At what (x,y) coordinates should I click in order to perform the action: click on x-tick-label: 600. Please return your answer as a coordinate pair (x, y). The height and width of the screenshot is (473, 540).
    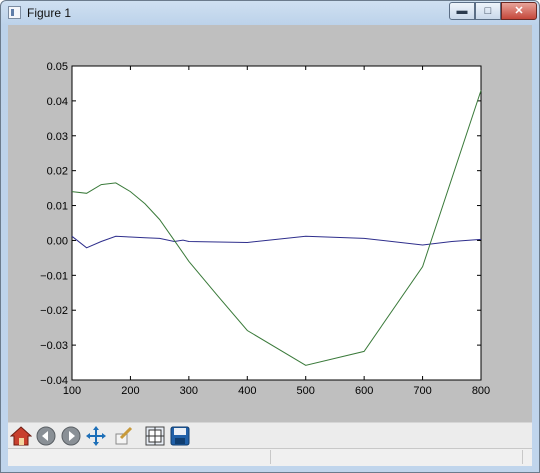
    Looking at the image, I should click on (364, 391).